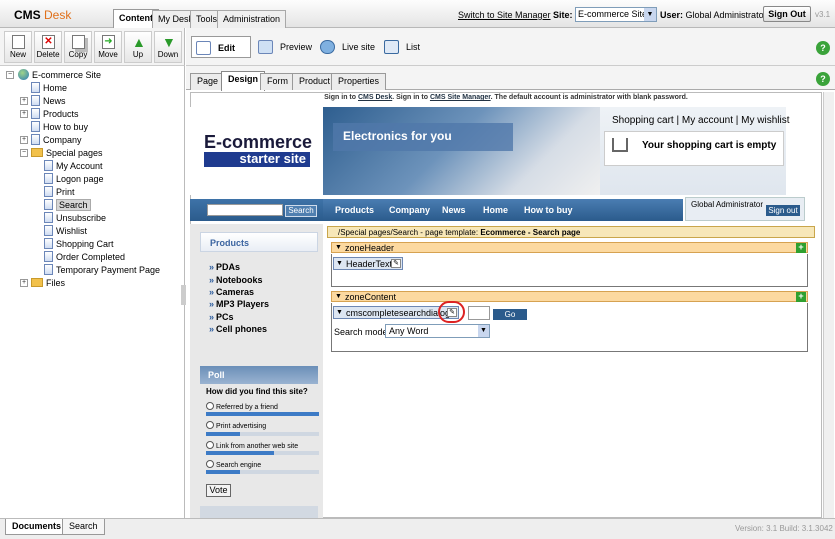 The image size is (835, 539). Describe the element at coordinates (238, 329) in the screenshot. I see `product-link-cell-phones: » Cell phones` at that location.